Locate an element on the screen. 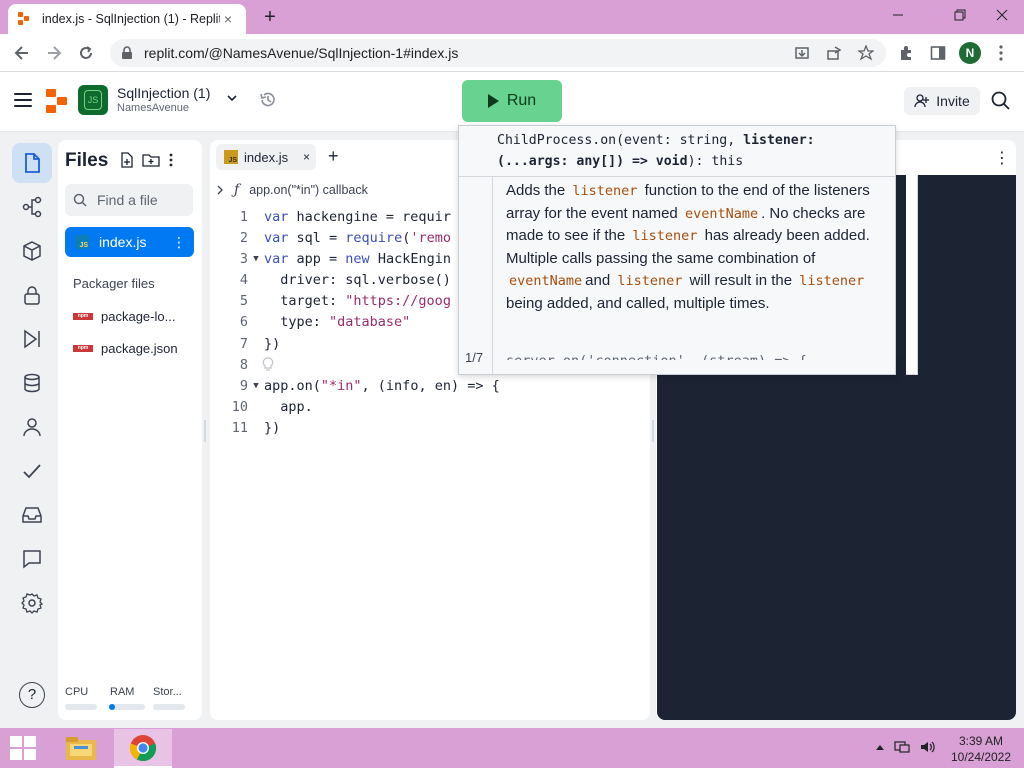  line-number: 9 is located at coordinates (243, 385).